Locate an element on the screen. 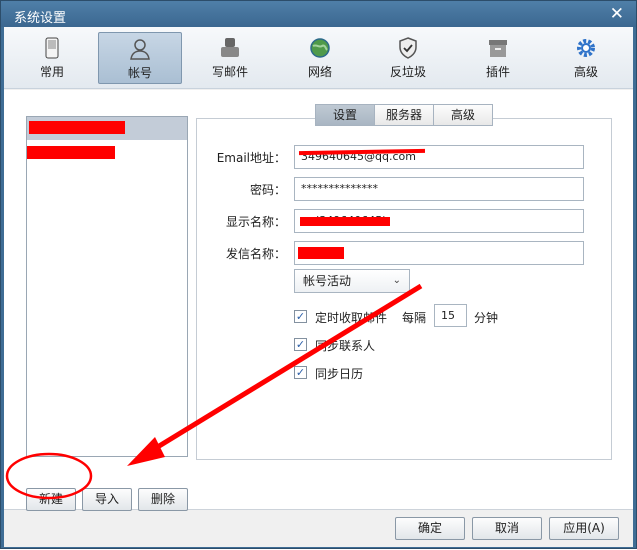 The width and height of the screenshot is (637, 550). import-account-button: 导入 is located at coordinates (107, 499).